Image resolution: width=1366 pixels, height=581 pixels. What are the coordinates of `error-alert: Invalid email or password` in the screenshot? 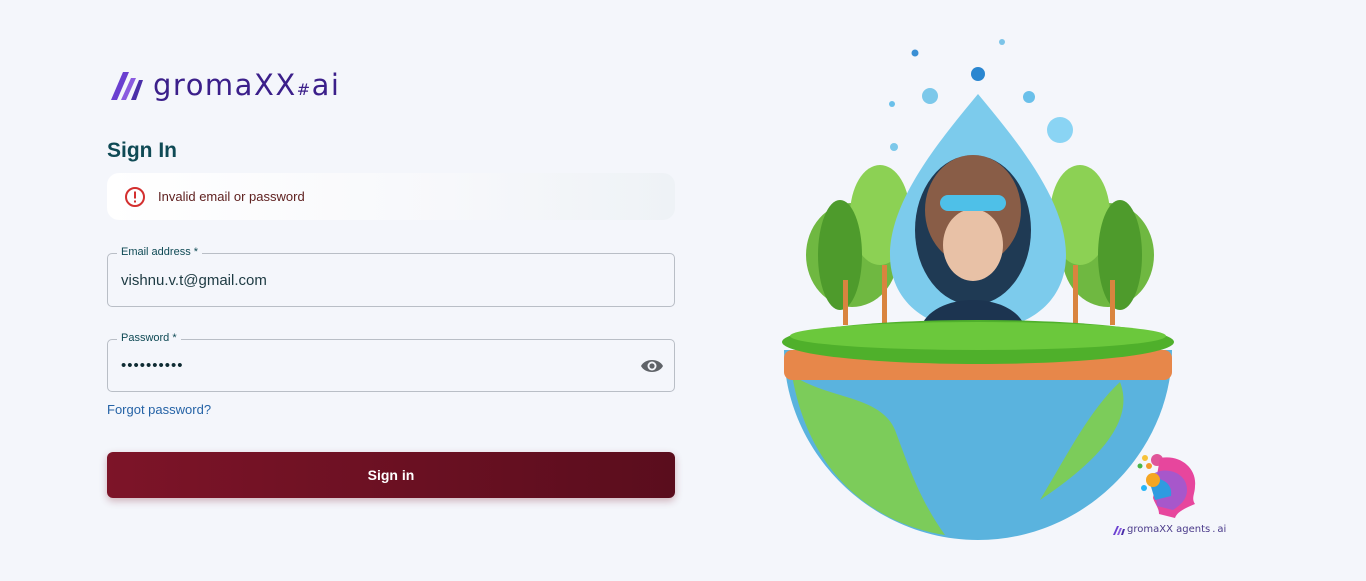 It's located at (391, 196).